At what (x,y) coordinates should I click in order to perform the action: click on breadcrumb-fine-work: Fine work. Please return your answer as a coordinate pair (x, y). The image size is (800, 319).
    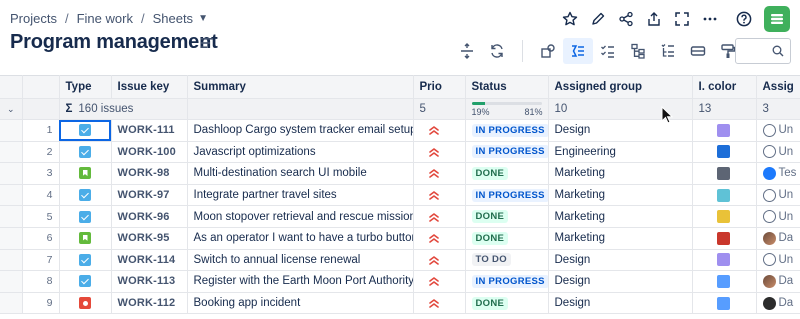
    Looking at the image, I should click on (105, 18).